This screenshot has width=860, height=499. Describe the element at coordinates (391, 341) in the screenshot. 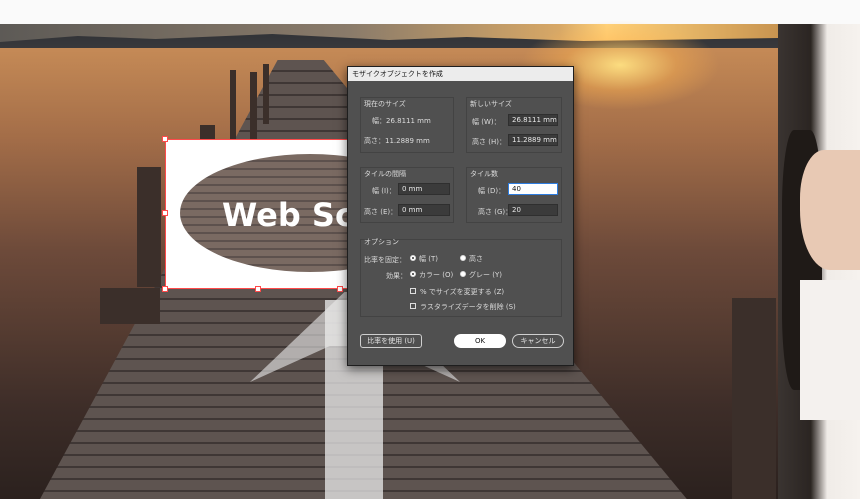

I see `use-ratio-button: 比率を使用 (U)` at that location.